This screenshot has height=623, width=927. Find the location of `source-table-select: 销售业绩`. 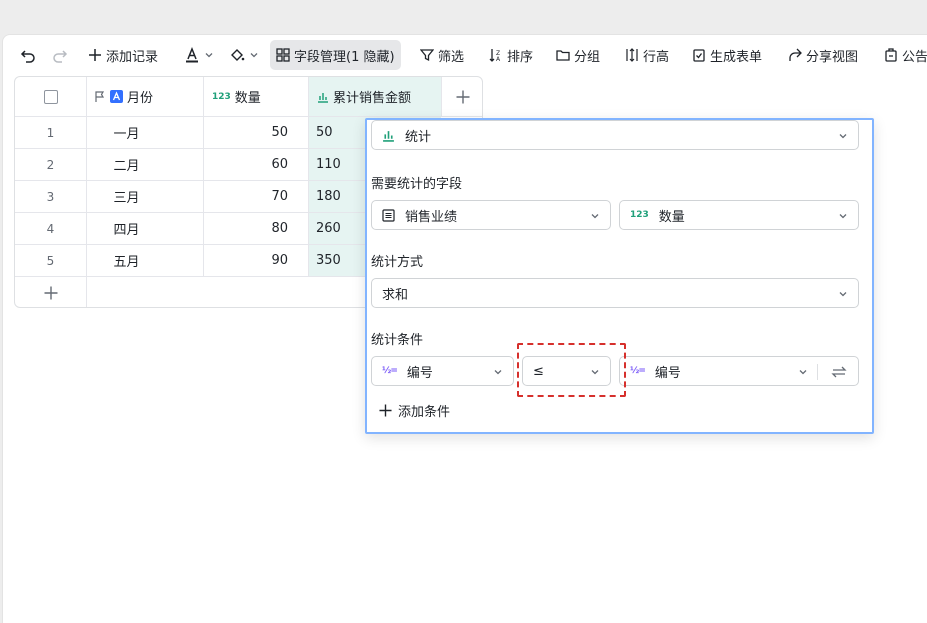

source-table-select: 销售业绩 is located at coordinates (491, 215).